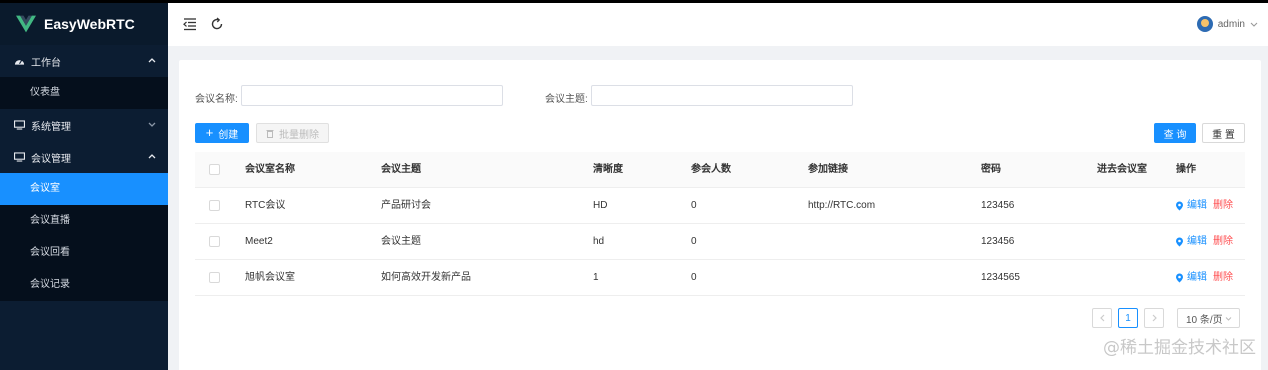  I want to click on cell-password: 1234565, so click(1000, 277).